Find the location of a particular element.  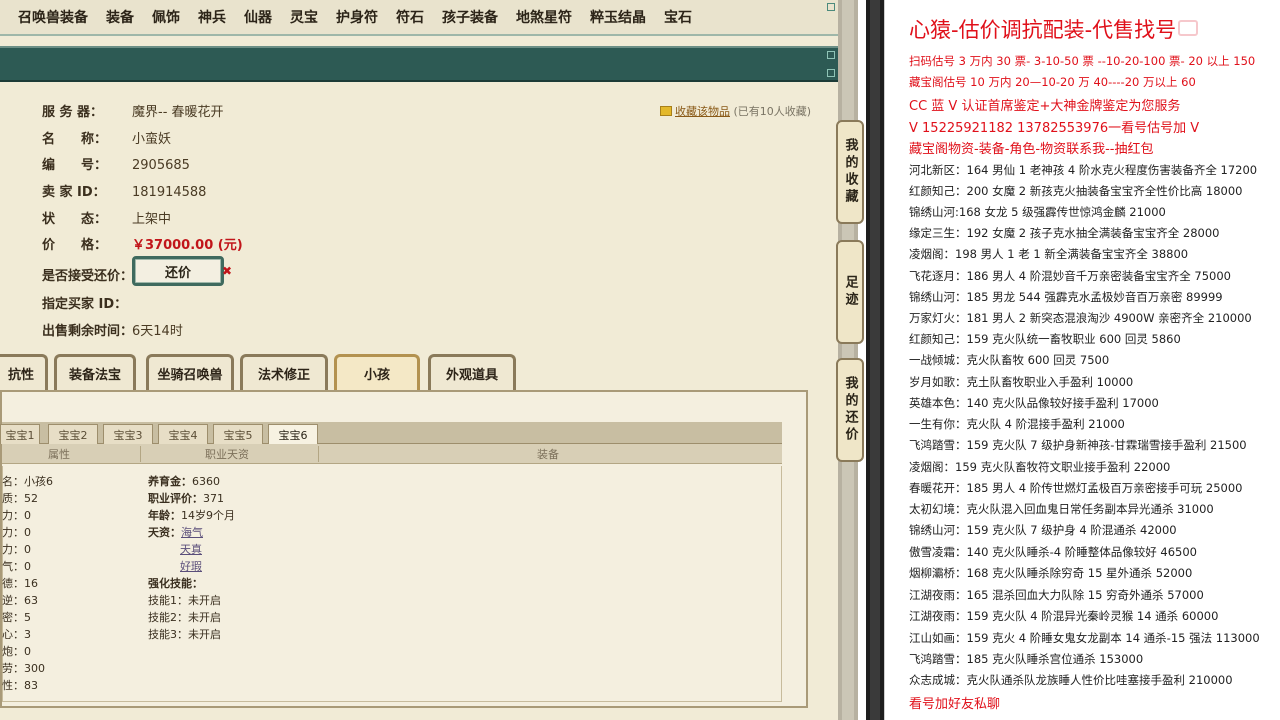

doc-line: 江湖夜雨：159 克火队 4 阶混异光秦岭灵猴 14 通杀 60000 is located at coordinates (1064, 616).